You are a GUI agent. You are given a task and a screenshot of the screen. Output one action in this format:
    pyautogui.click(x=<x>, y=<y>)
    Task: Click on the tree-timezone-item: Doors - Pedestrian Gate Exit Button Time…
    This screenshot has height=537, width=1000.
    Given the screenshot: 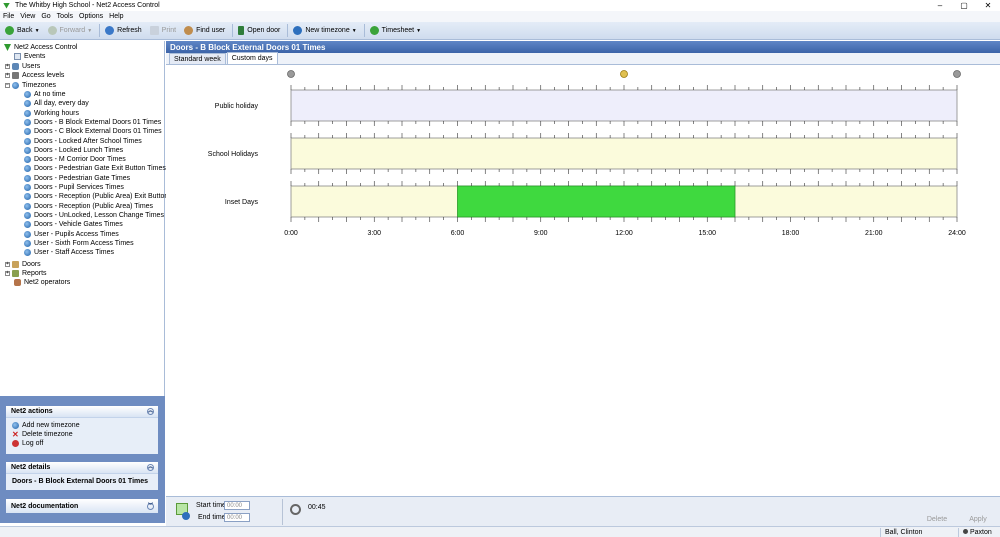 What is the action you would take?
    pyautogui.click(x=95, y=168)
    